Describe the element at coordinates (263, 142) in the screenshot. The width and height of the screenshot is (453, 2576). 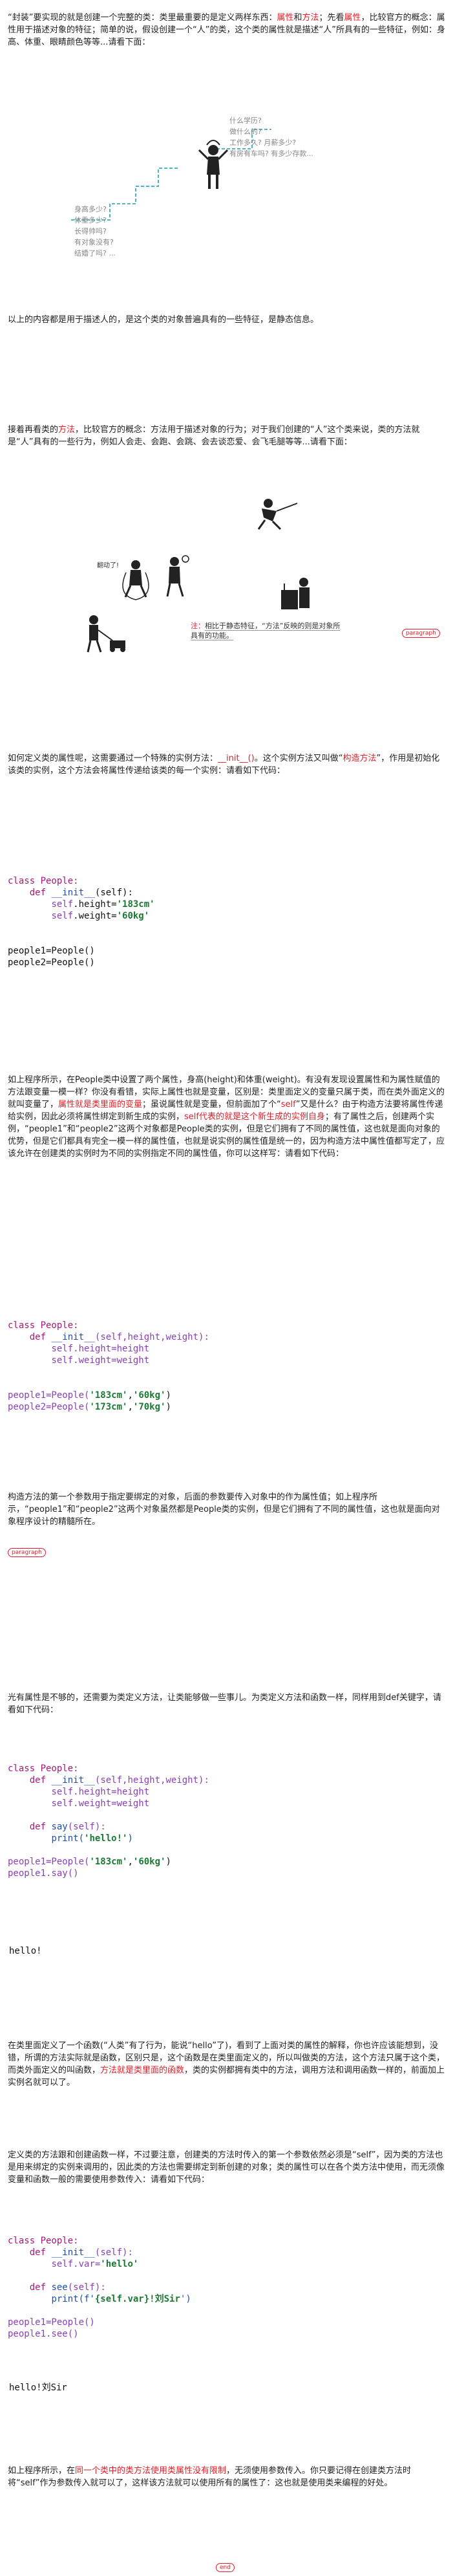
I see `question-line: 工作多久? 月薪多少?` at that location.